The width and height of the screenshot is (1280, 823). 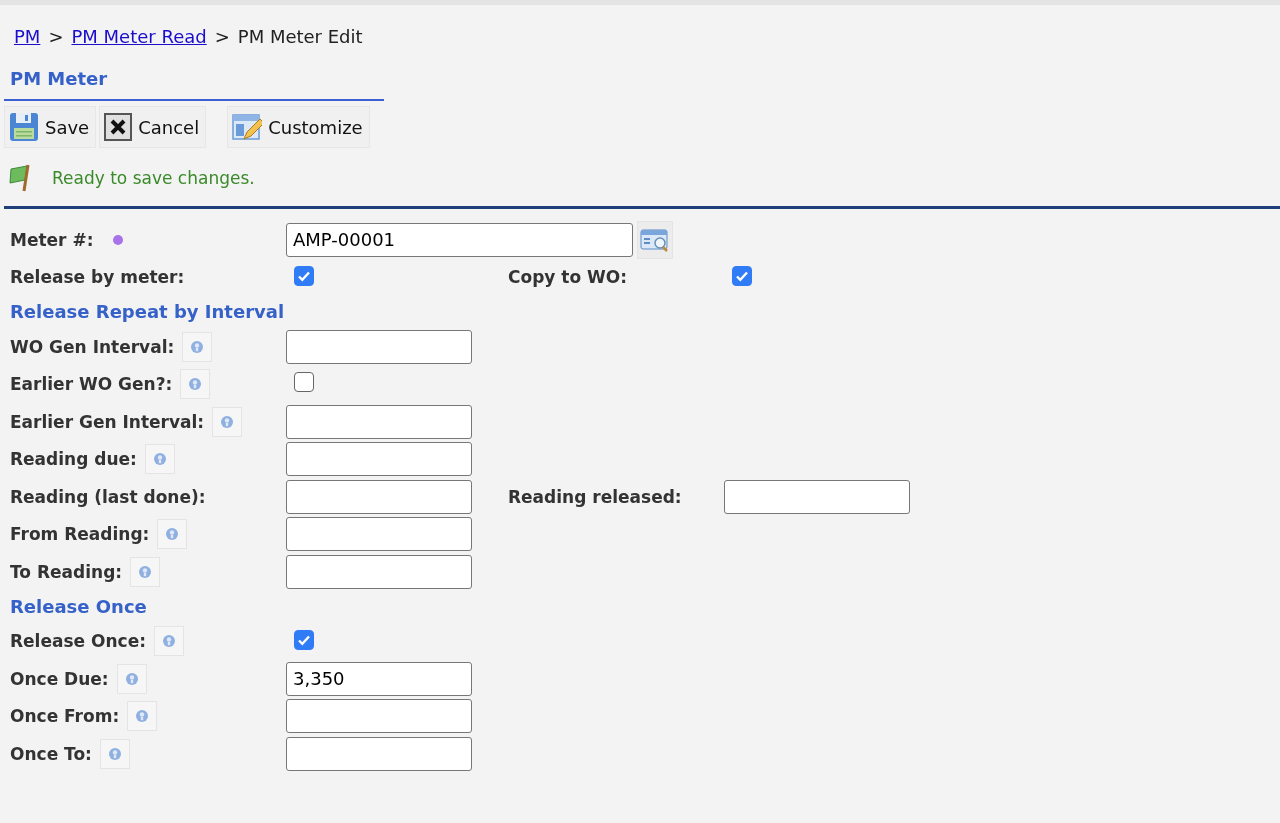 What do you see at coordinates (379, 678) in the screenshot?
I see `text-field: 3,350` at bounding box center [379, 678].